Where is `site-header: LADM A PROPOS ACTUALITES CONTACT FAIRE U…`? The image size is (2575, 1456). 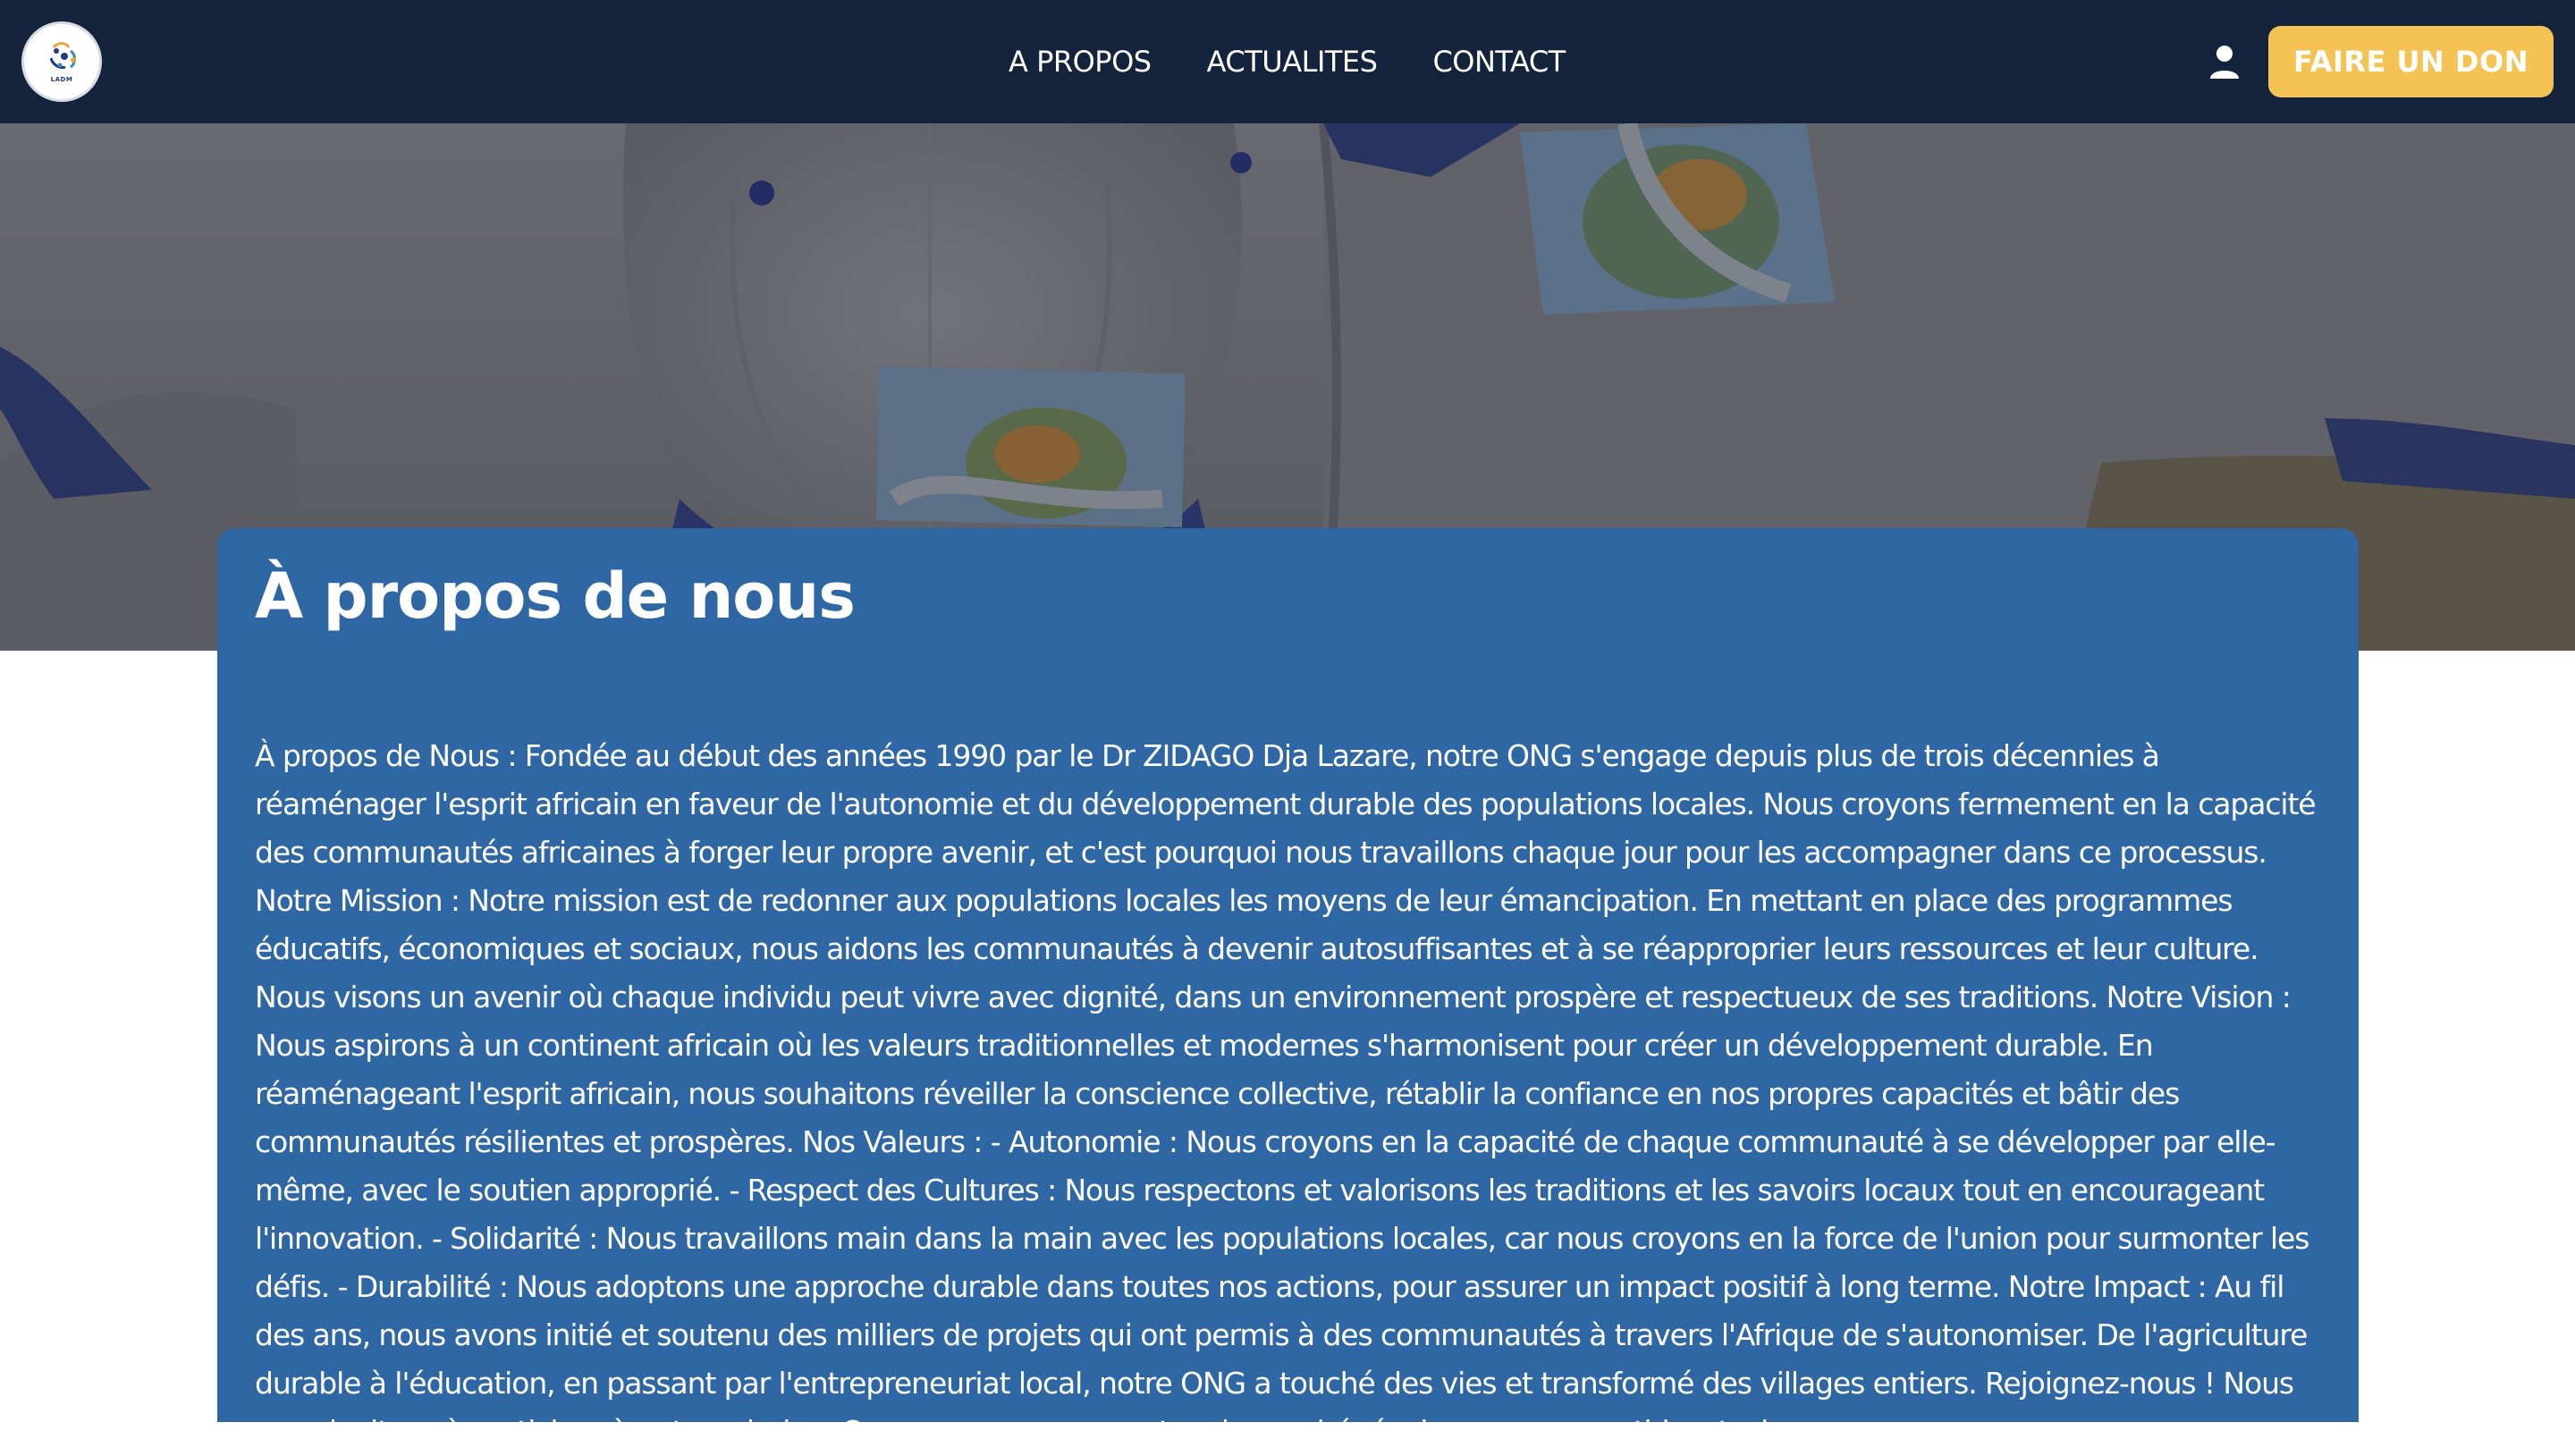 site-header: LADM A PROPOS ACTUALITES CONTACT FAIRE U… is located at coordinates (1287, 62).